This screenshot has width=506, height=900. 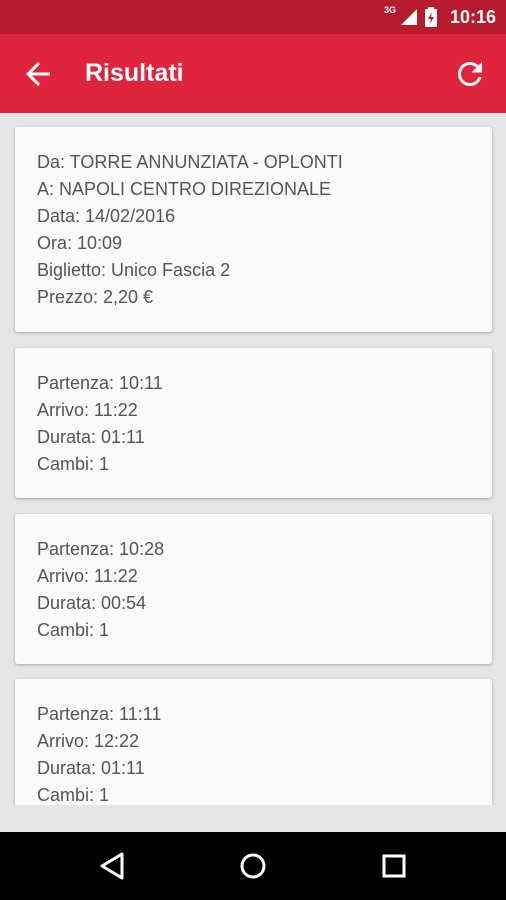 What do you see at coordinates (253, 73) in the screenshot?
I see `app-bar: Risultati` at bounding box center [253, 73].